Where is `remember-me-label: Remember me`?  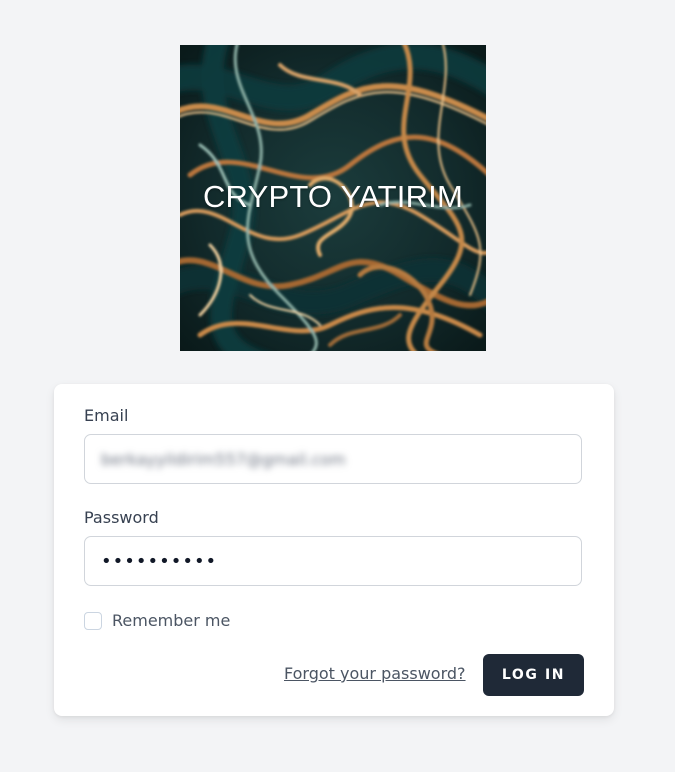 remember-me-label: Remember me is located at coordinates (171, 620).